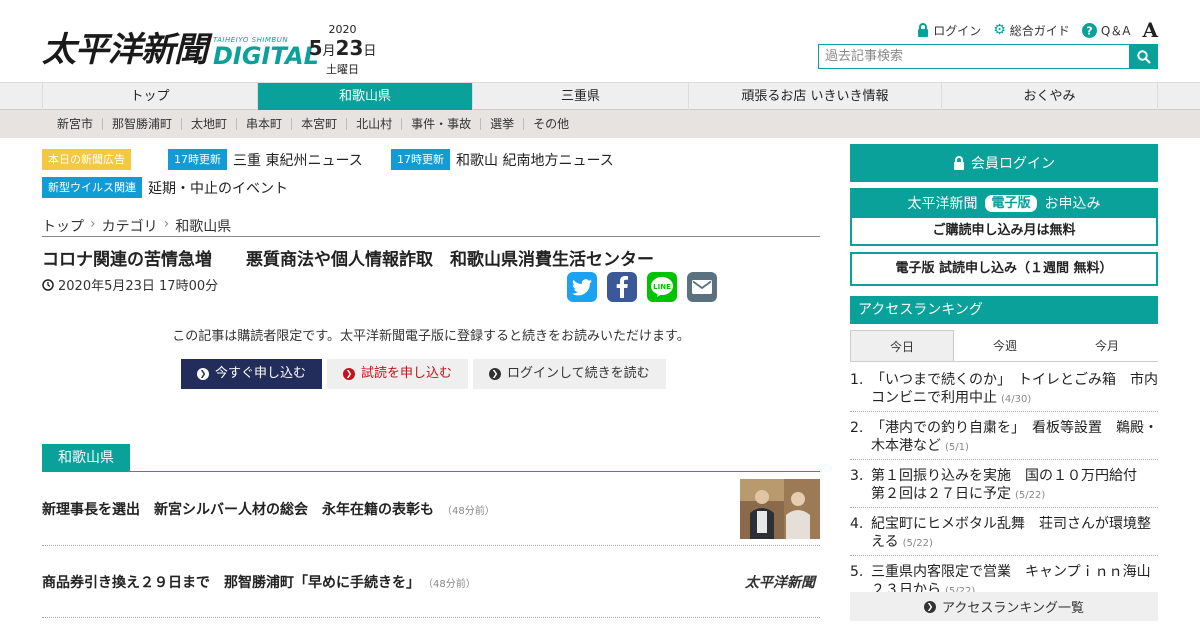  I want to click on list-item: 商品券引き換え２９日まで 那智勝浦町「早めに手続きを」 （48分前） 太平洋新聞, so click(431, 582).